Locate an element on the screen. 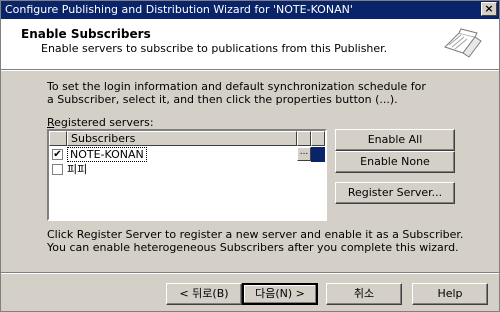 This screenshot has height=312, width=500. selection-highlight is located at coordinates (318, 154).